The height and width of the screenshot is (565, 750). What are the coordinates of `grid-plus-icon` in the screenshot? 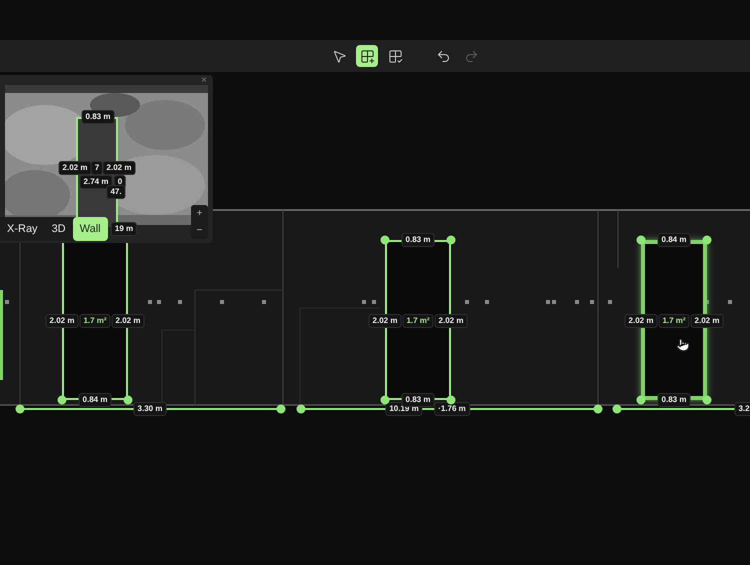 It's located at (367, 56).